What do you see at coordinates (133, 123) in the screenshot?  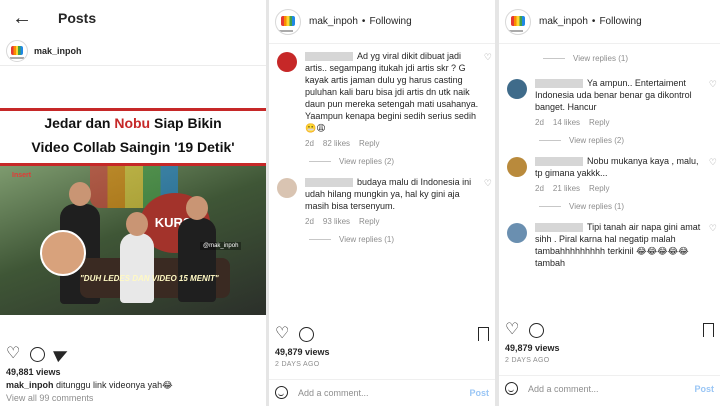 I see `headline-line-1: Jedar dan Nobu Siap Bikin` at bounding box center [133, 123].